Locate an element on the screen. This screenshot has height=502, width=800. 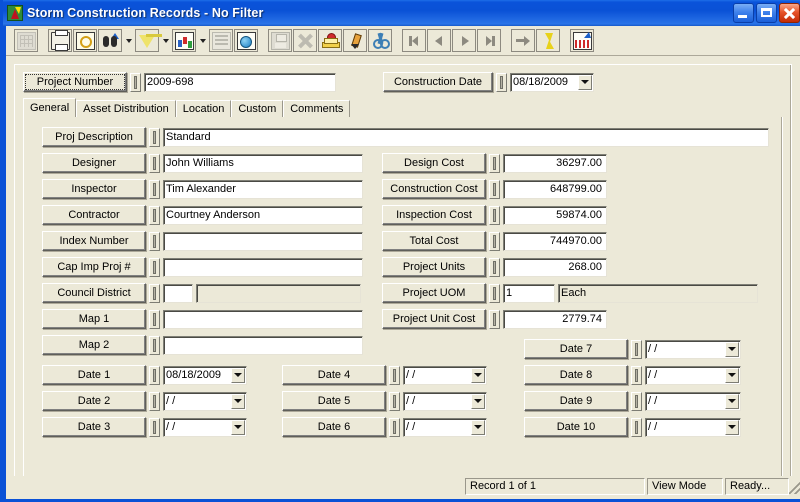
inspection-cost-label: Inspection Cost is located at coordinates (434, 215).